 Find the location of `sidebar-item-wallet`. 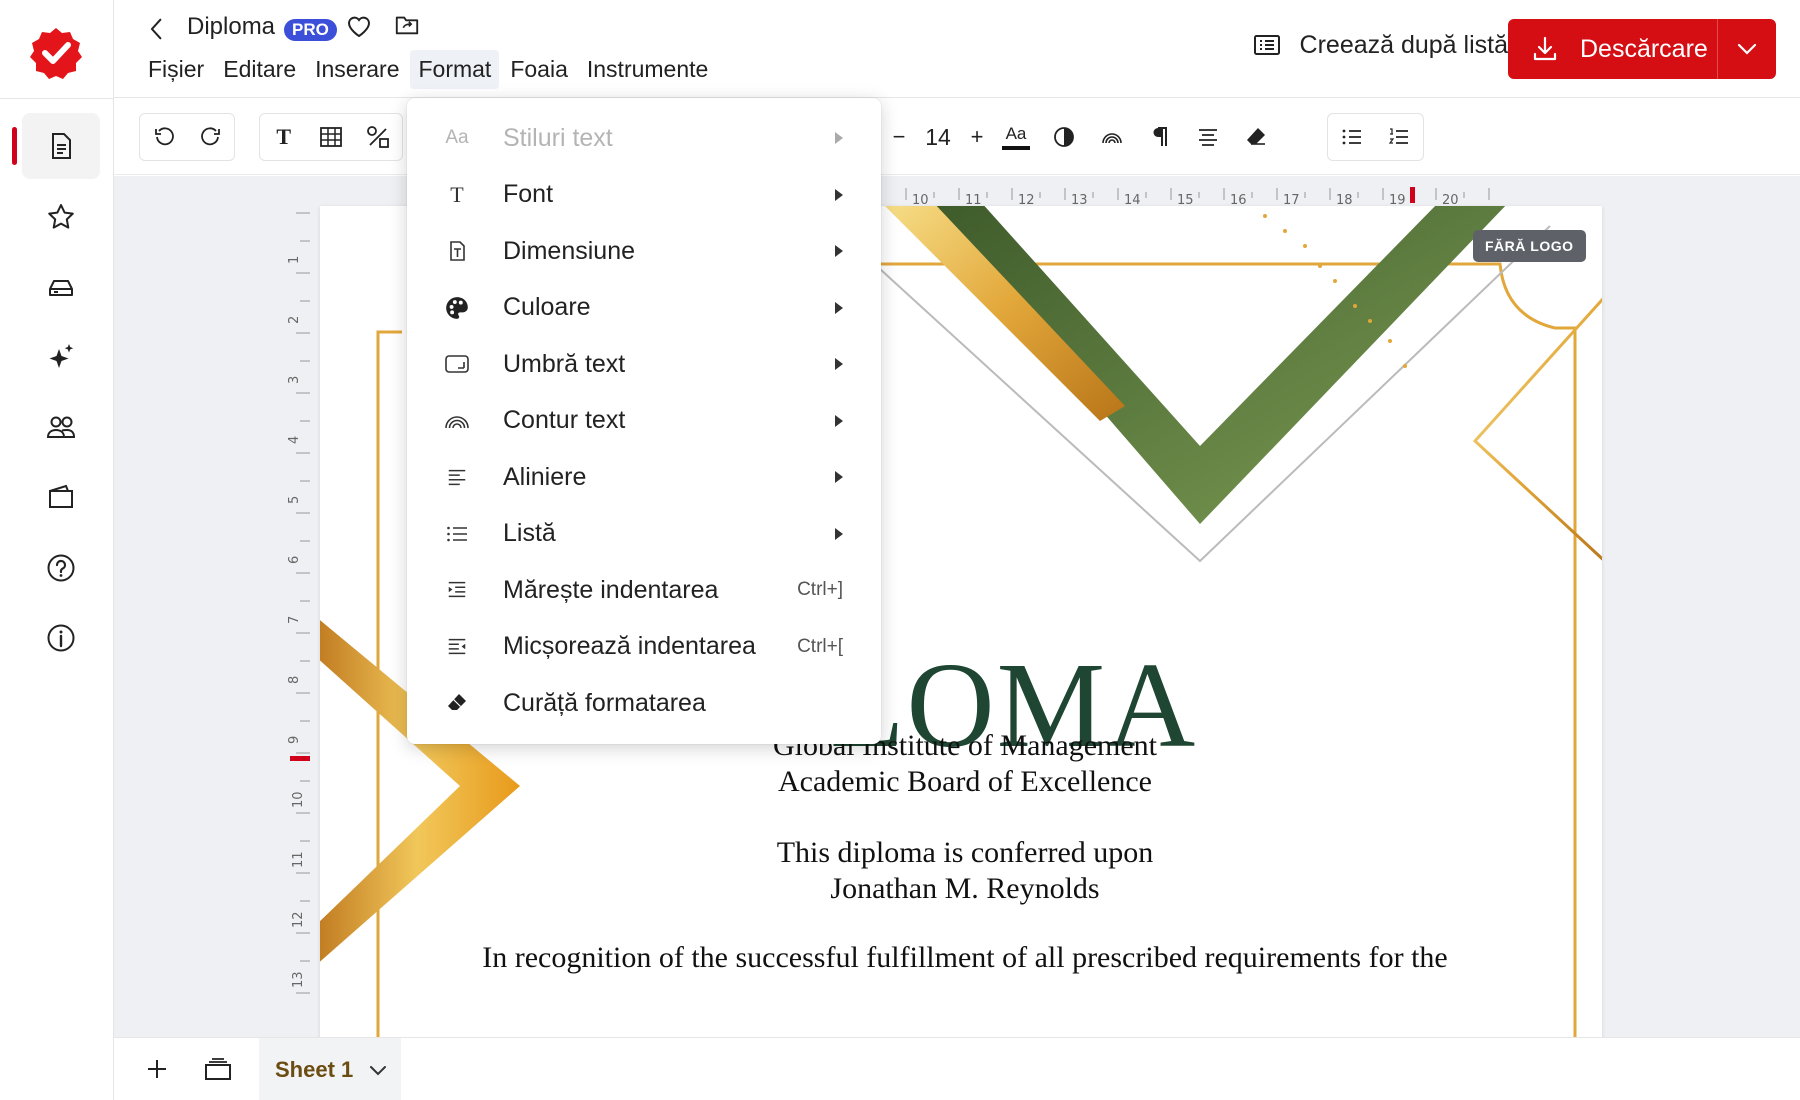

sidebar-item-wallet is located at coordinates (61, 497).